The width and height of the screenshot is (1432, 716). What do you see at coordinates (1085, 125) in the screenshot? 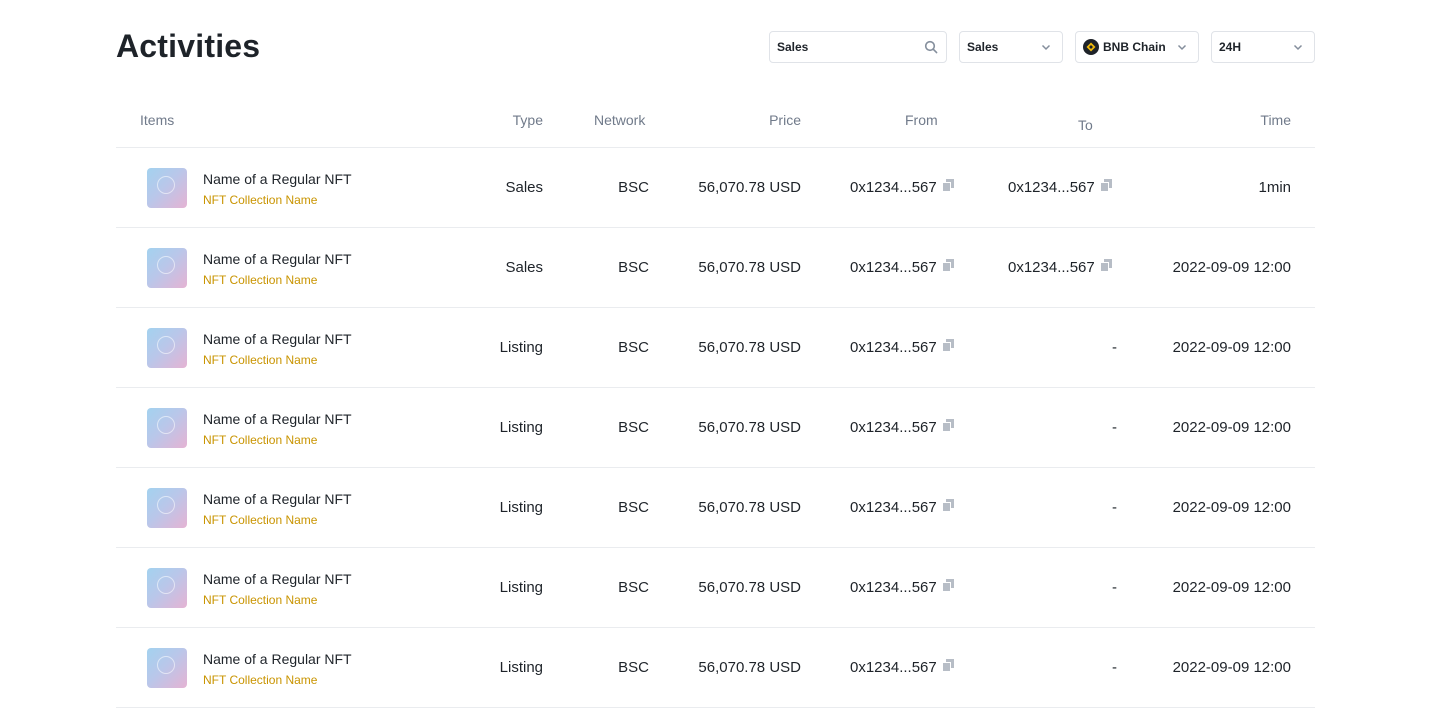
I see `column-header-to: To` at bounding box center [1085, 125].